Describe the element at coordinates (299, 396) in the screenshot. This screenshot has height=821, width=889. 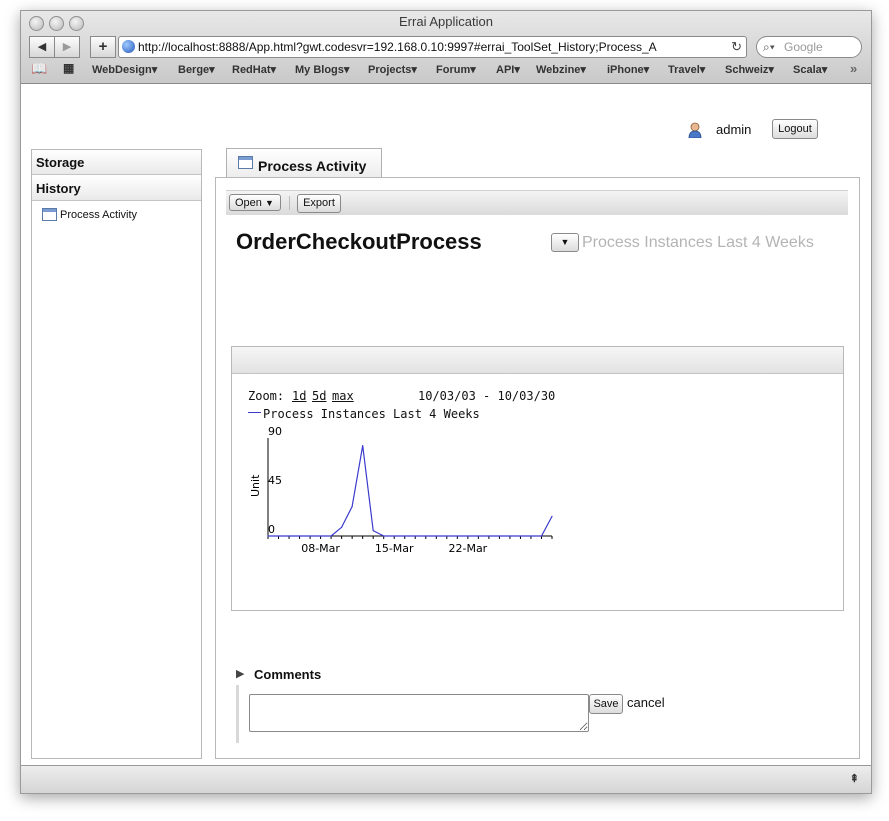
I see `zoom-1d-link: 1d` at that location.